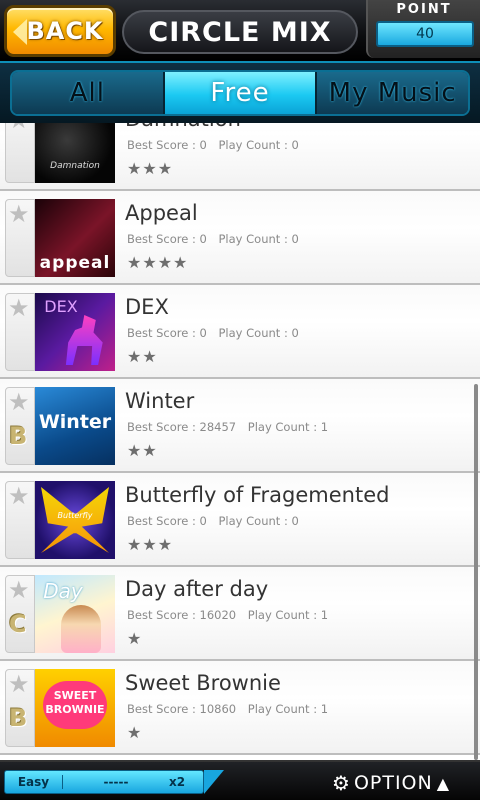 The height and width of the screenshot is (800, 480). Describe the element at coordinates (65, 31) in the screenshot. I see `back-button-label: BACK` at that location.